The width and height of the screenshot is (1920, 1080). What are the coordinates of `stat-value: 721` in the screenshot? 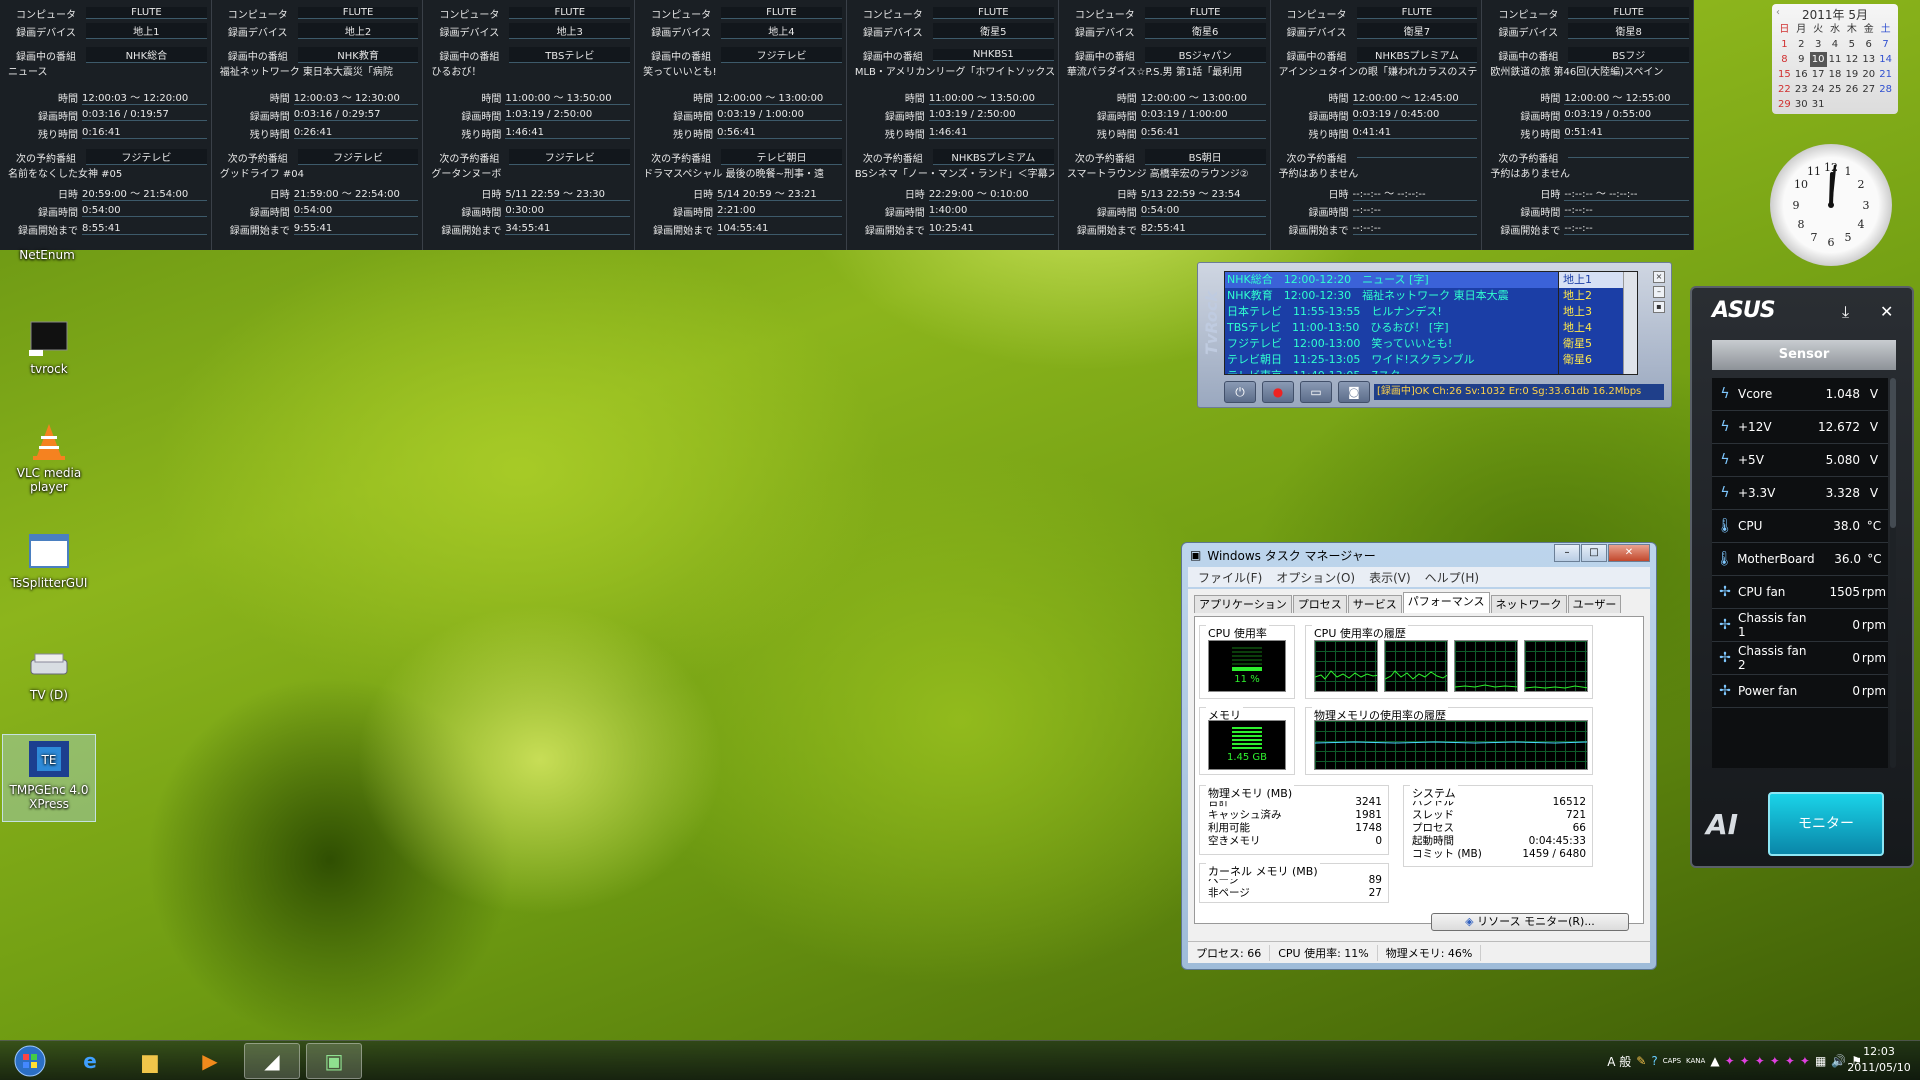 It's located at (1575, 815).